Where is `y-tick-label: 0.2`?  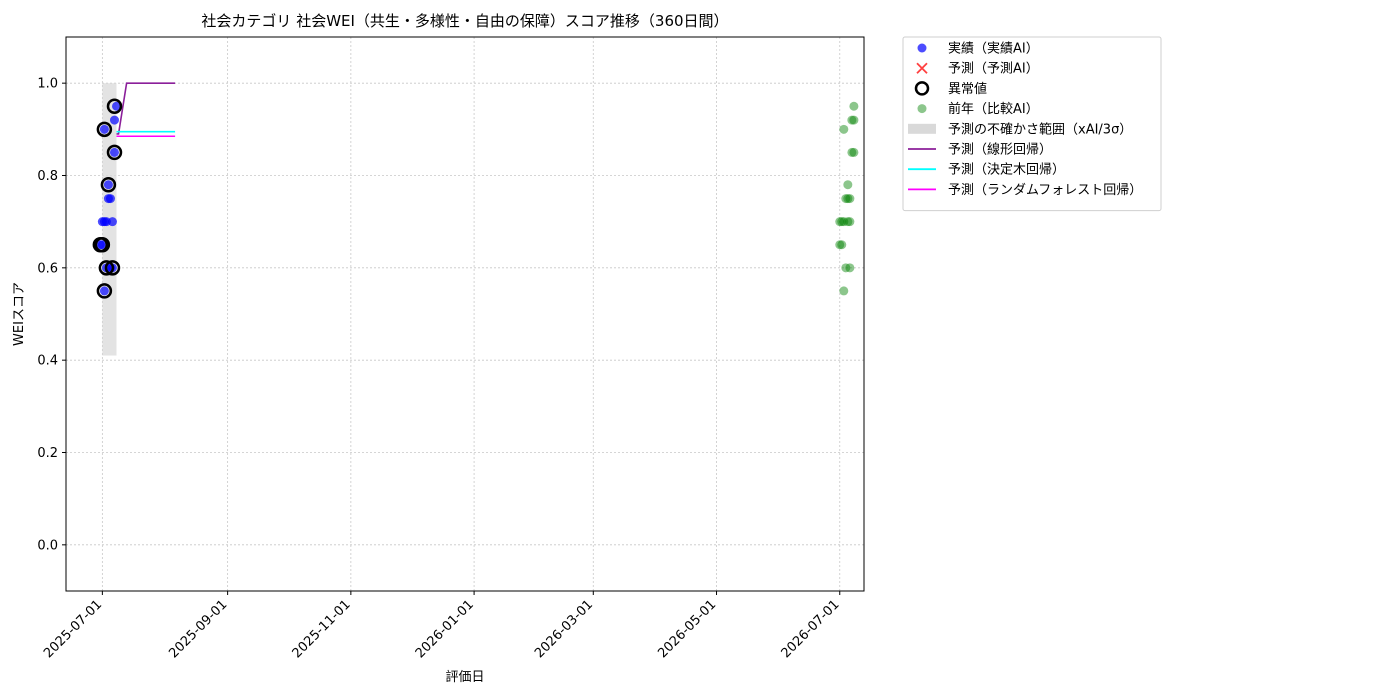
y-tick-label: 0.2 is located at coordinates (47, 453).